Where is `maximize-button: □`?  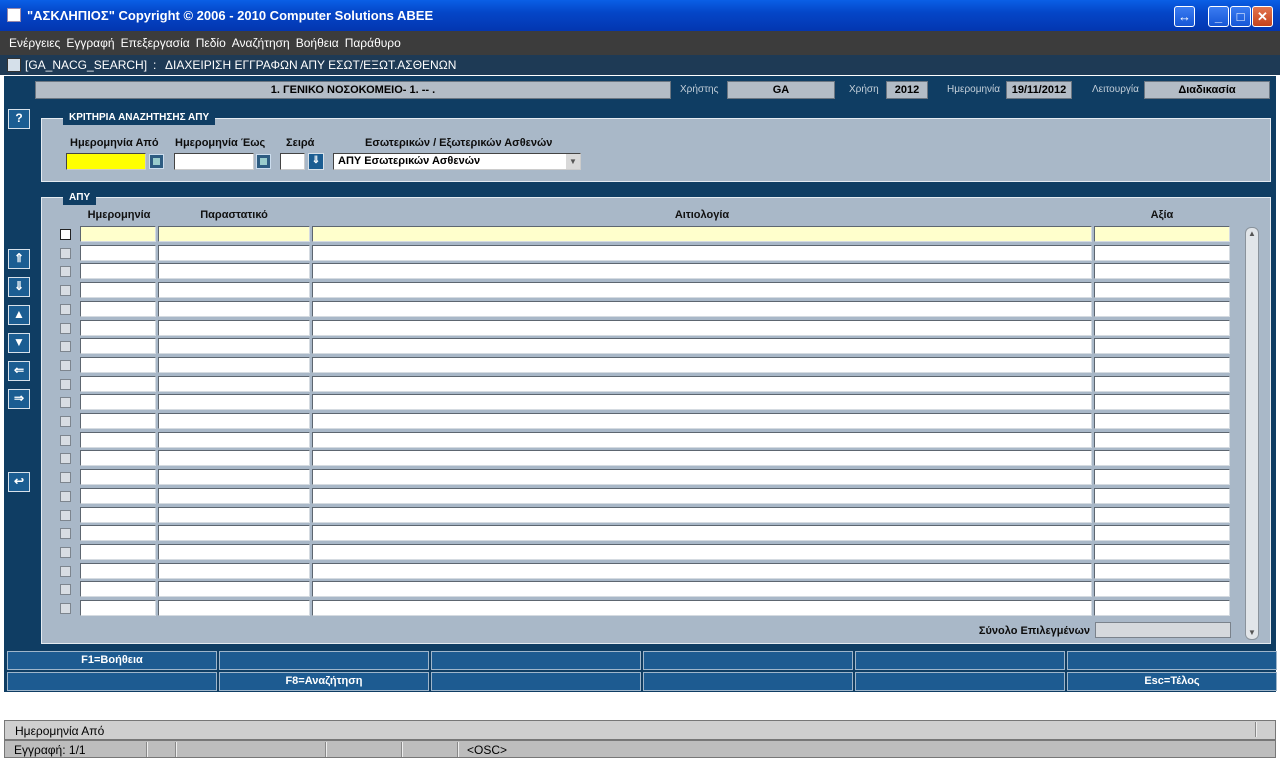
maximize-button: □ is located at coordinates (1240, 16).